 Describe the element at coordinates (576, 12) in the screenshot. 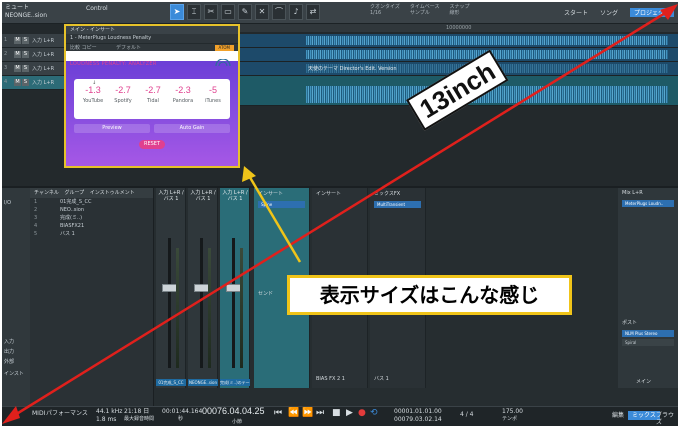

I see `start-tab: スタート` at that location.